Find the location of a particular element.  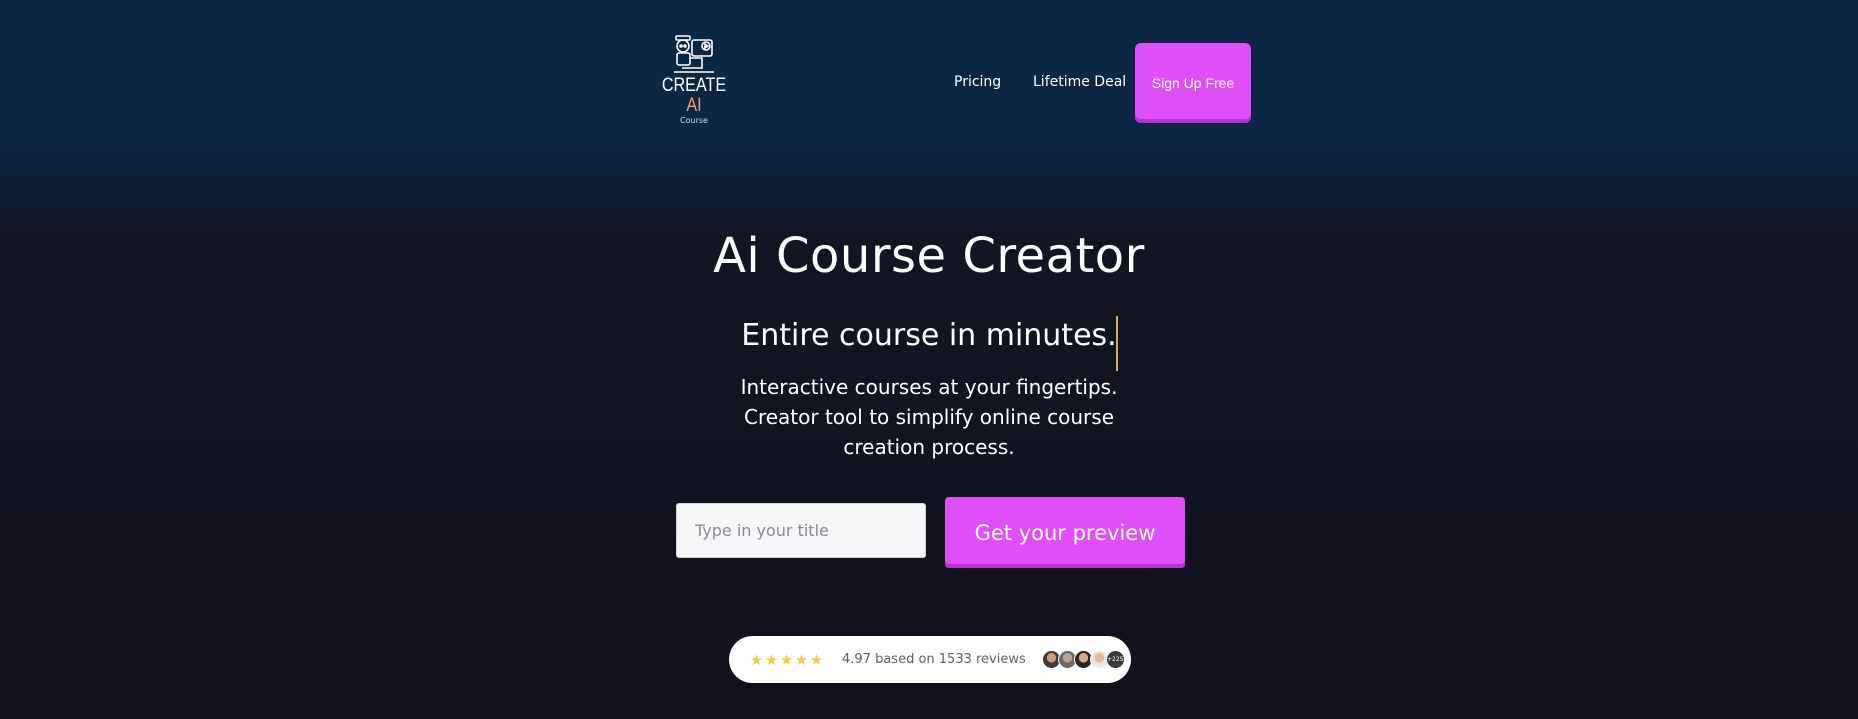

typed-text: Entire course in minutes. is located at coordinates (929, 335).